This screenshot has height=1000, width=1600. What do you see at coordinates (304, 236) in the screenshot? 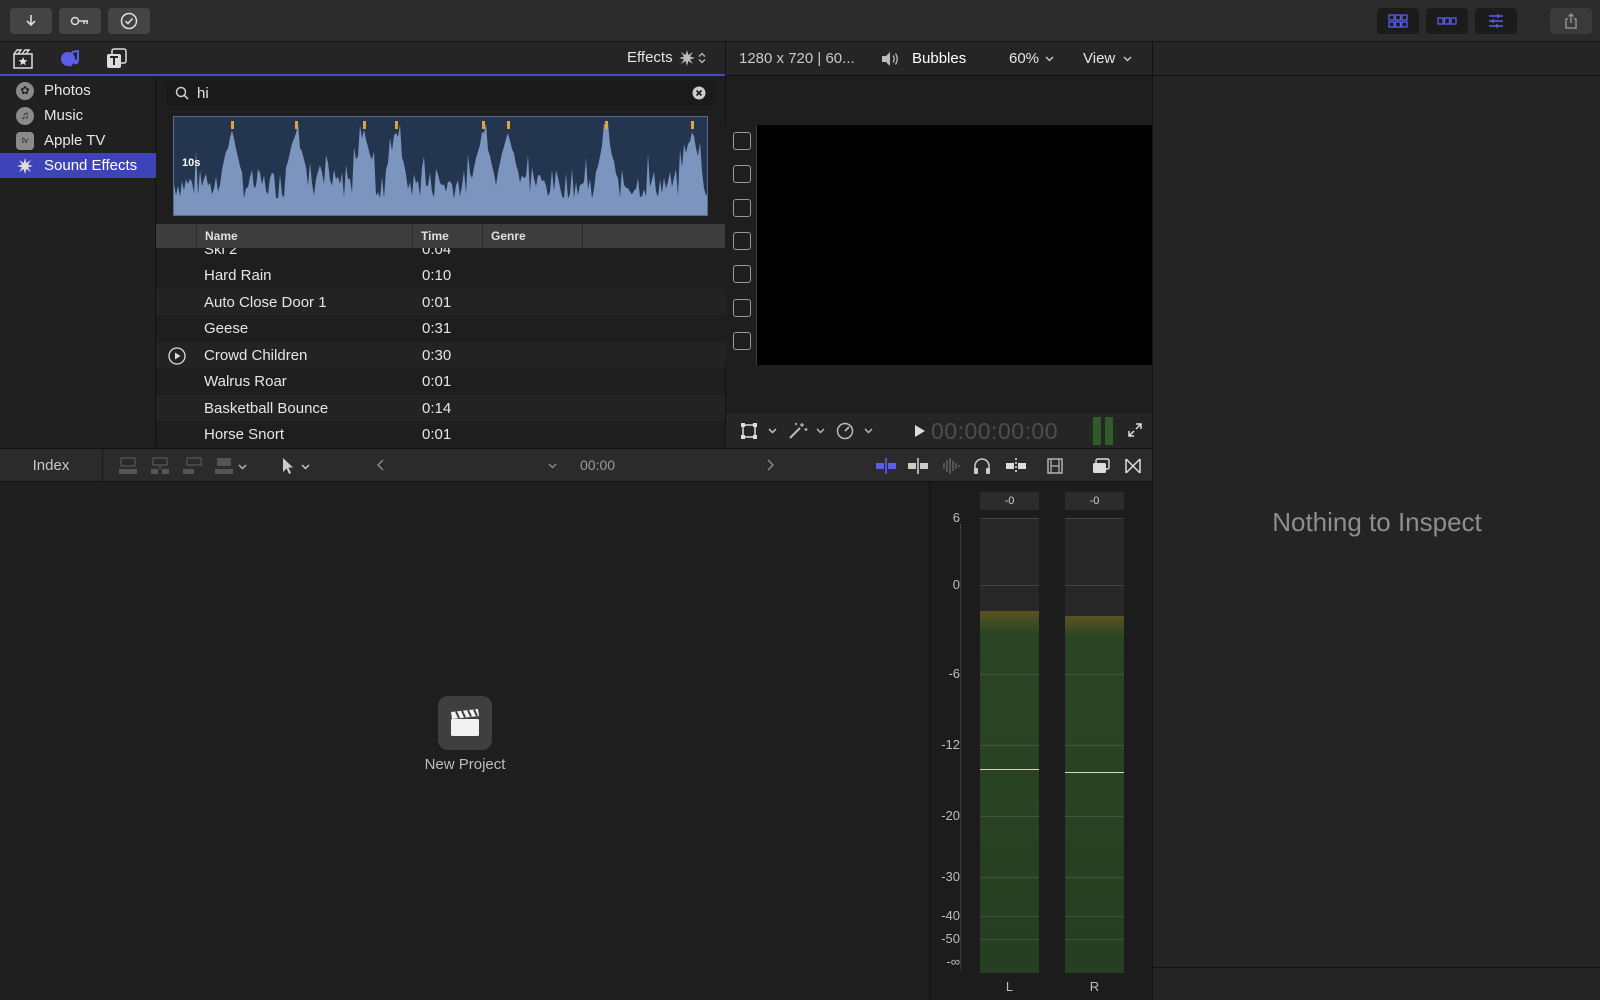
I see `column-header-name: Name` at bounding box center [304, 236].